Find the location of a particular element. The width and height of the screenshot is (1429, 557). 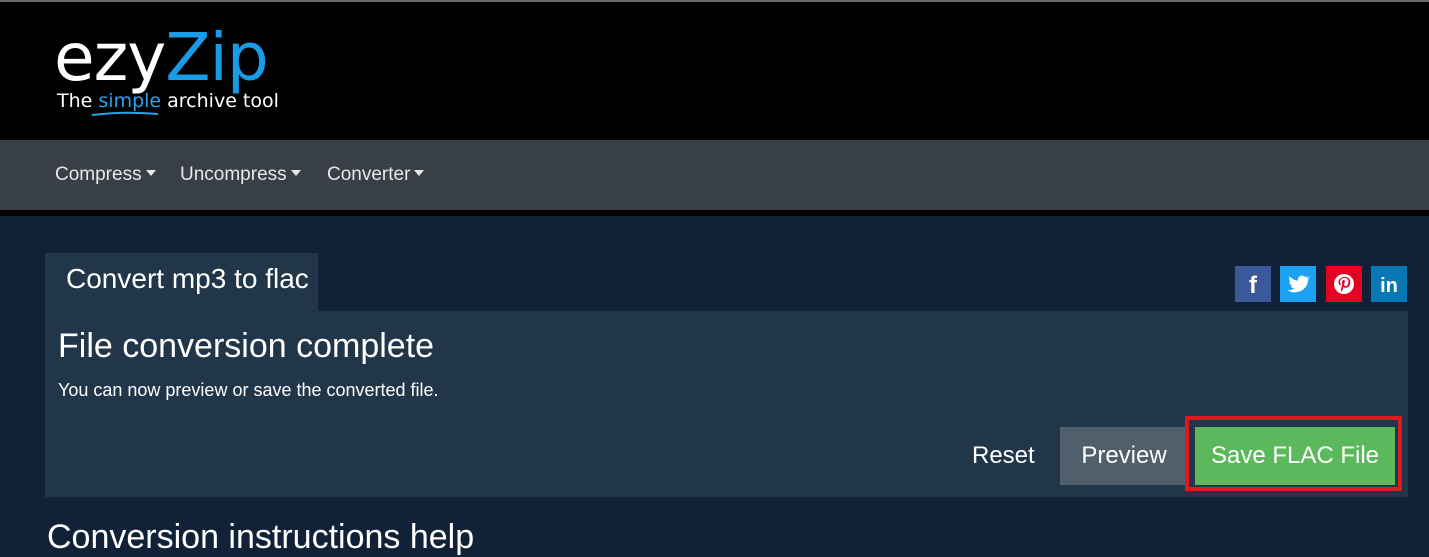

facebook-icon: f is located at coordinates (1253, 285).